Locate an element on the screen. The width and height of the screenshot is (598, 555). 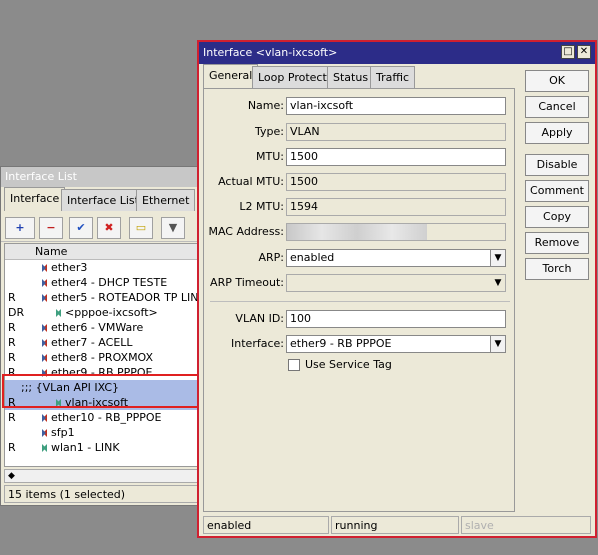
arp-dropdown-icon: ▼ is located at coordinates (497, 258).